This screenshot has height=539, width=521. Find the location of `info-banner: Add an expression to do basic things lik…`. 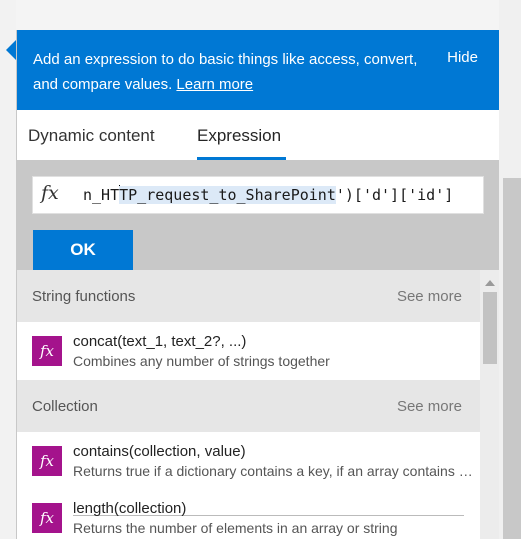

info-banner: Add an expression to do basic things lik… is located at coordinates (258, 70).